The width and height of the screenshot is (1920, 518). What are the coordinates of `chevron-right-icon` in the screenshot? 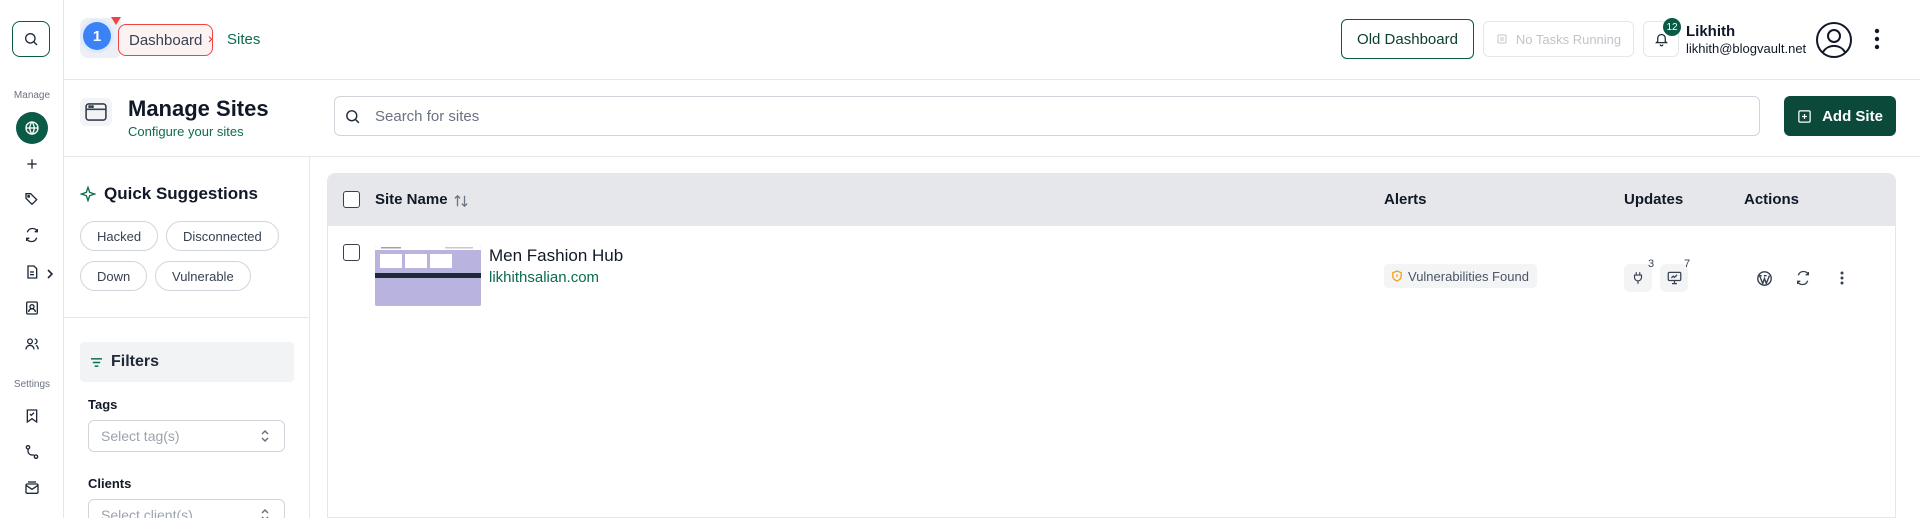 It's located at (50, 274).